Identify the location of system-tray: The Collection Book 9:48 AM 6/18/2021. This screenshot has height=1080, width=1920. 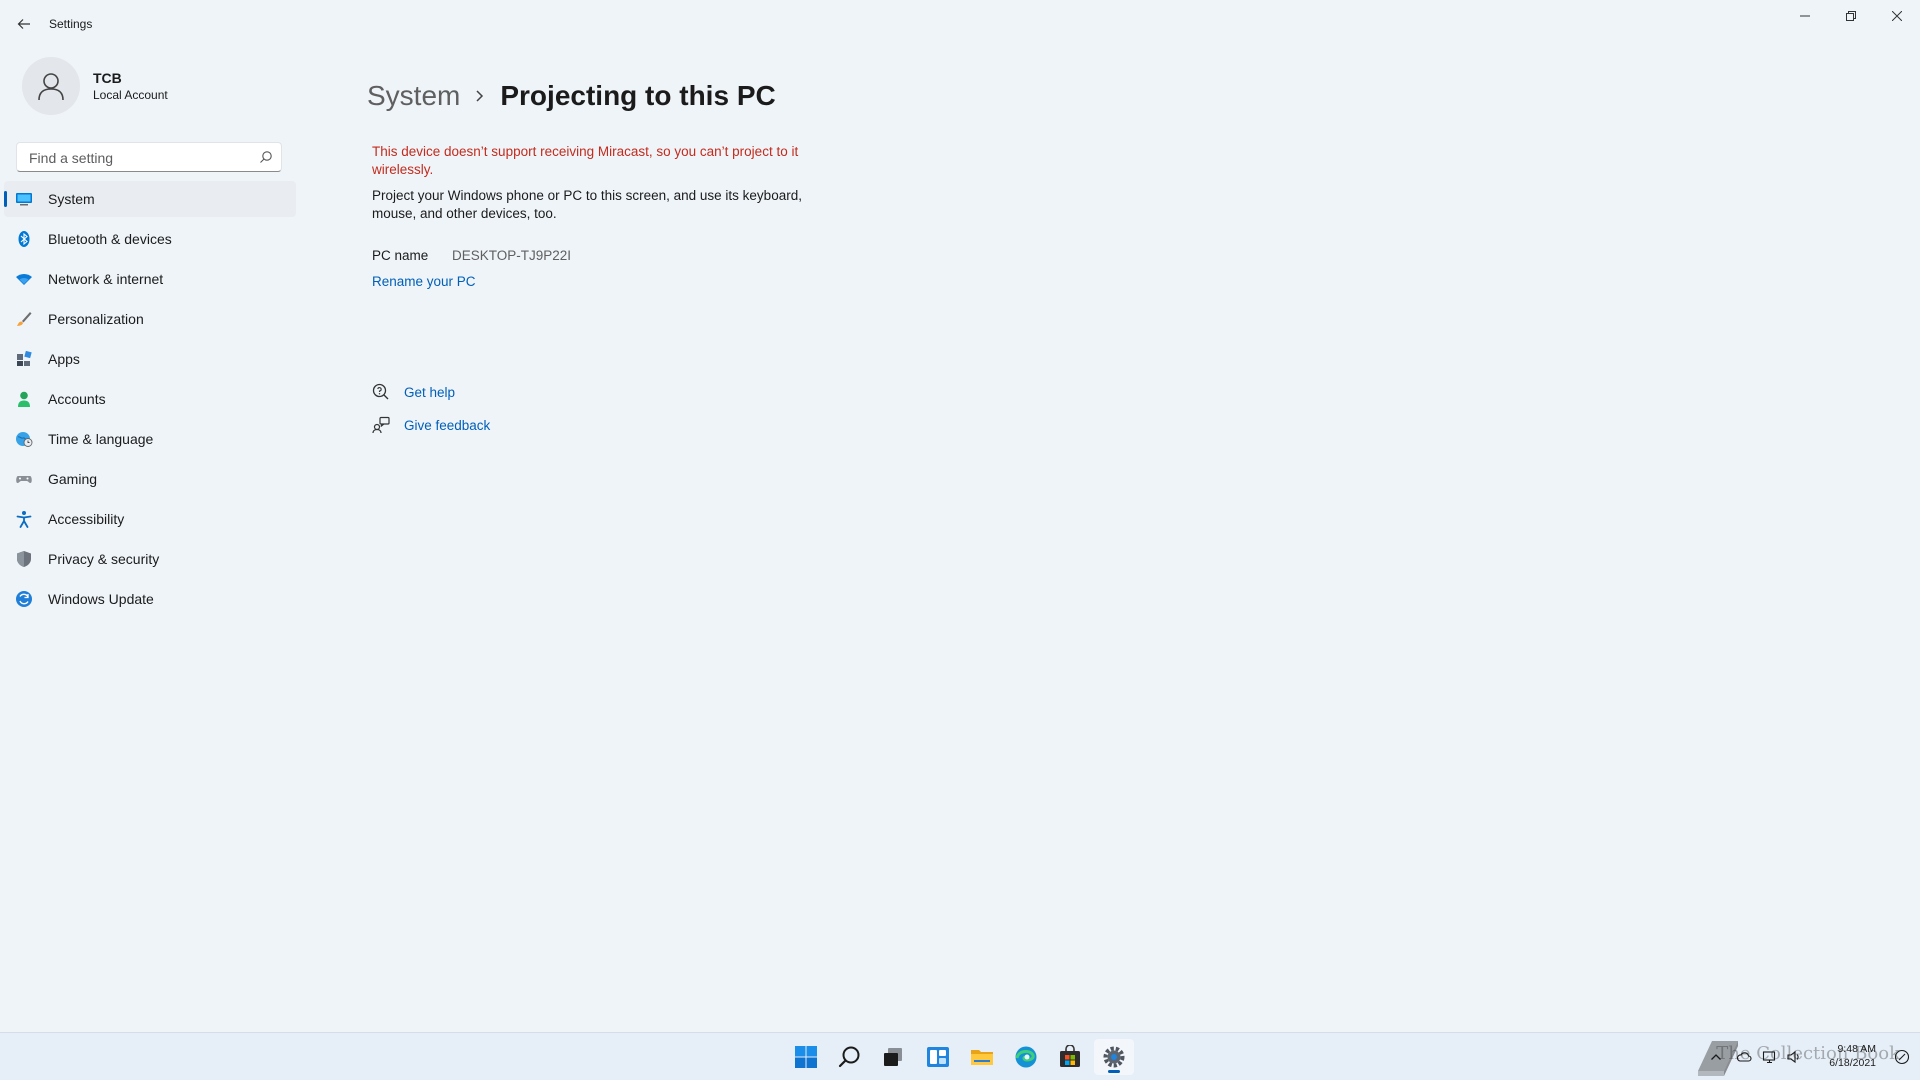
(1790, 1056).